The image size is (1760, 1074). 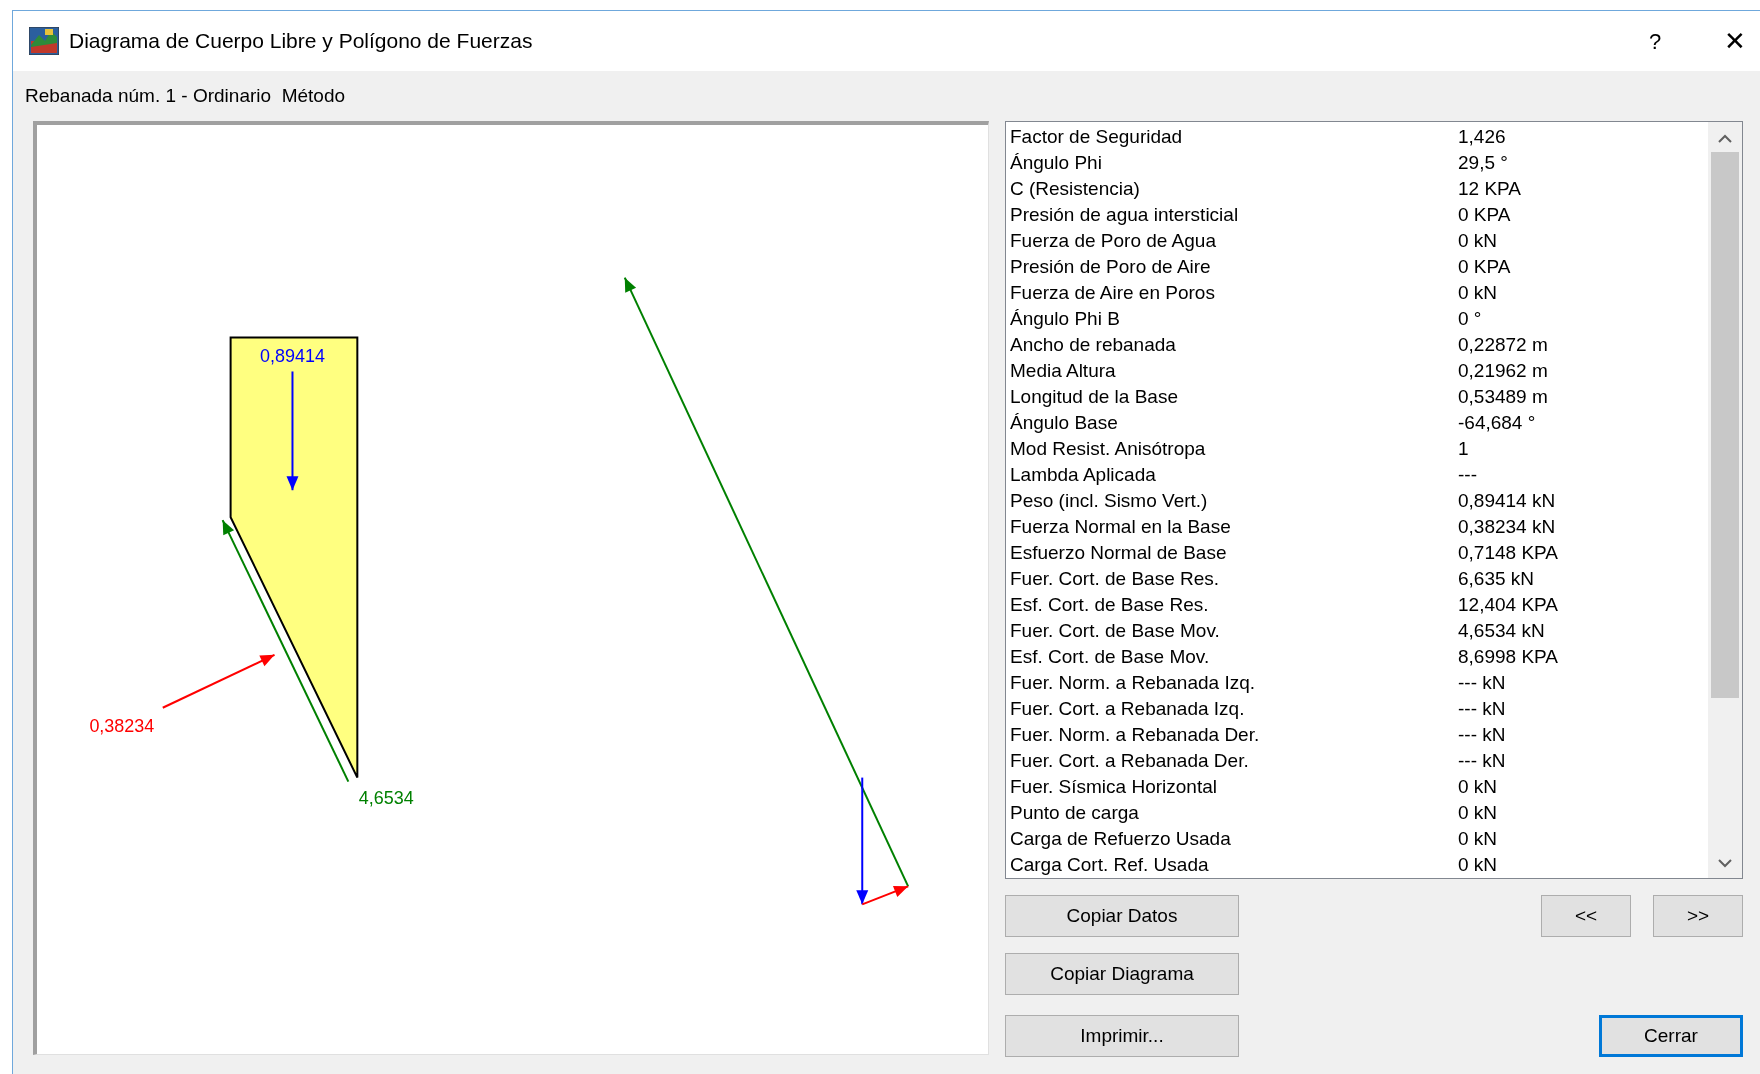 I want to click on property-name: Fuer. Sísmica Horizontal, so click(x=1114, y=786).